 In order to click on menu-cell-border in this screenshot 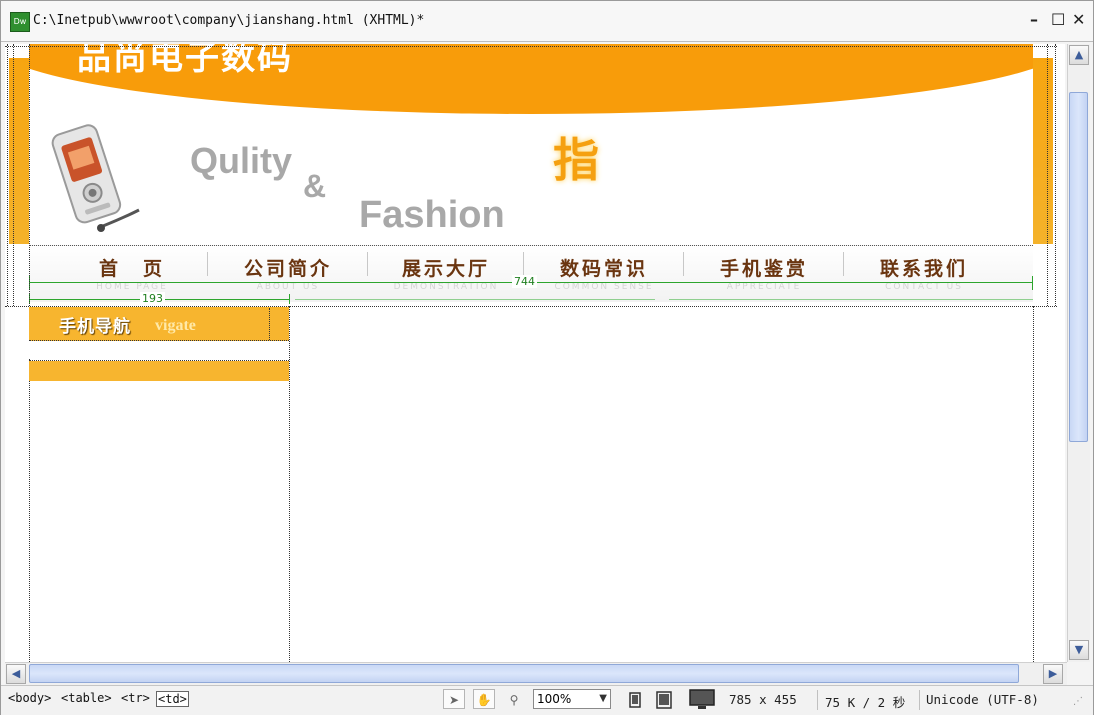, I will do `click(269, 324)`.